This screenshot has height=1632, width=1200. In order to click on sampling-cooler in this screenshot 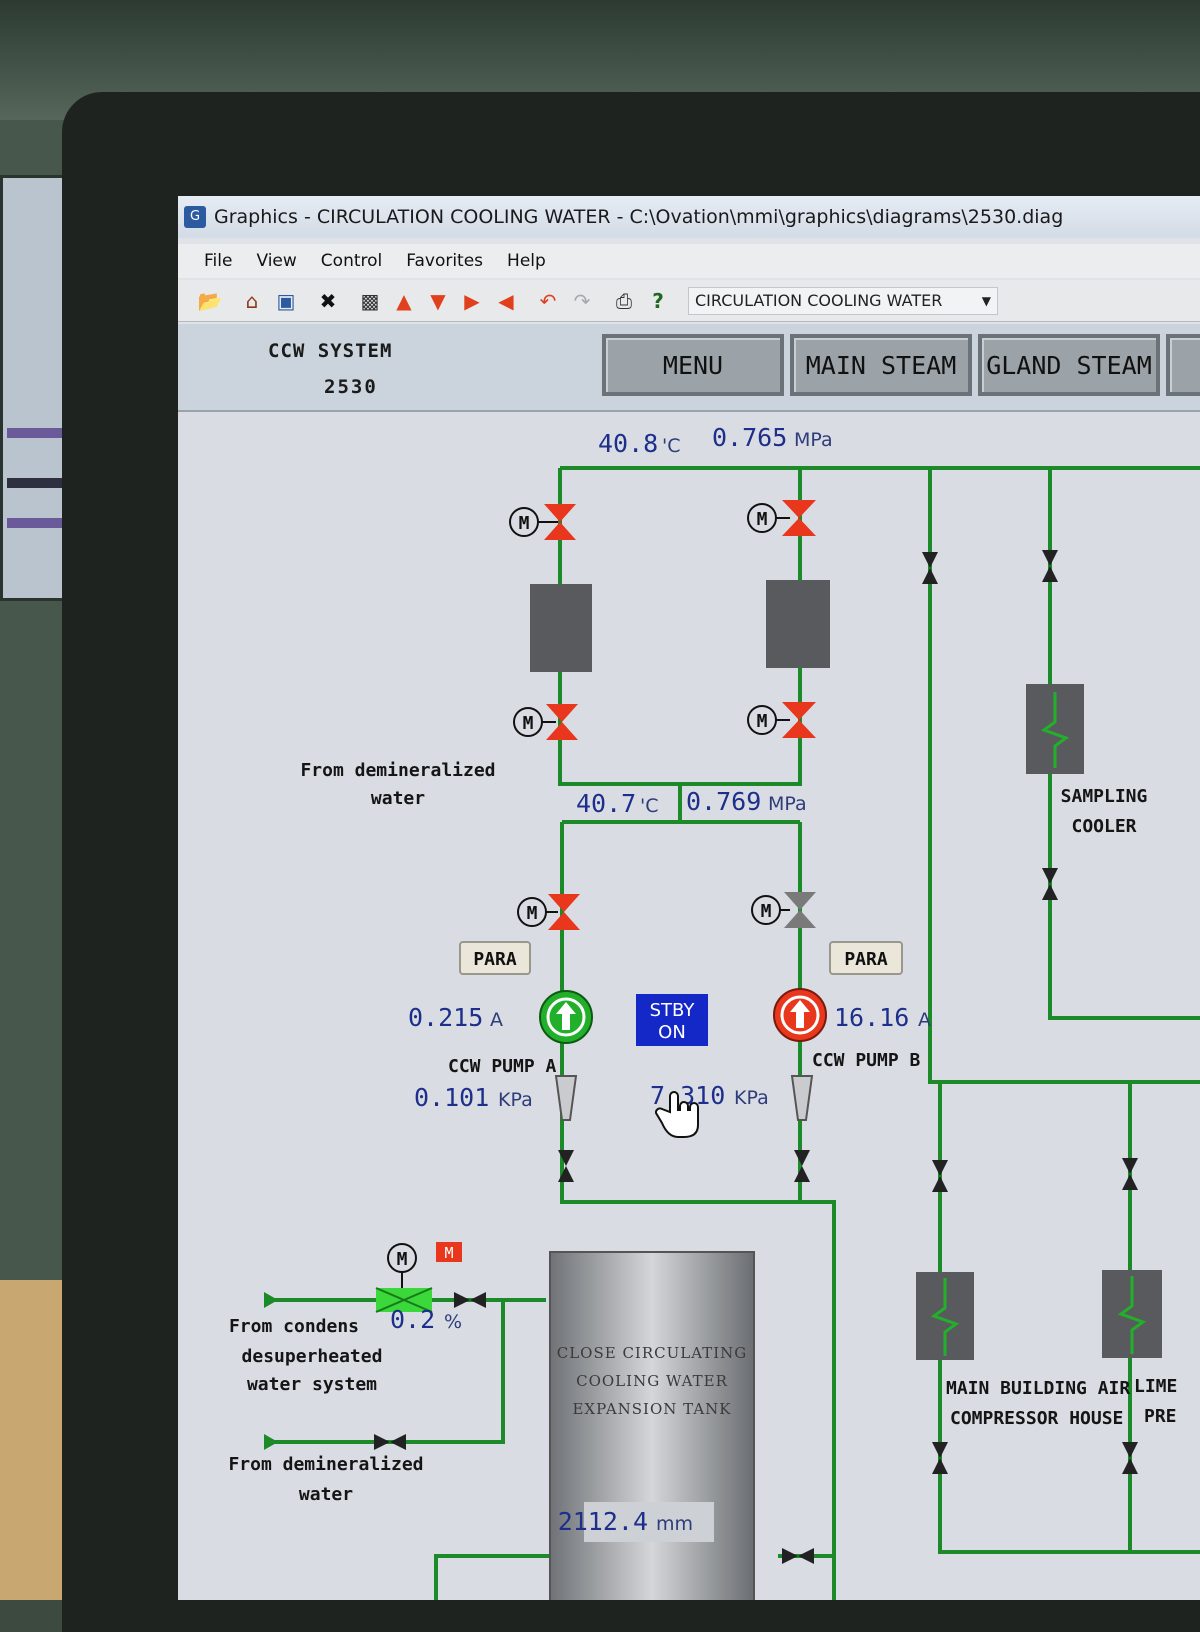, I will do `click(1055, 729)`.